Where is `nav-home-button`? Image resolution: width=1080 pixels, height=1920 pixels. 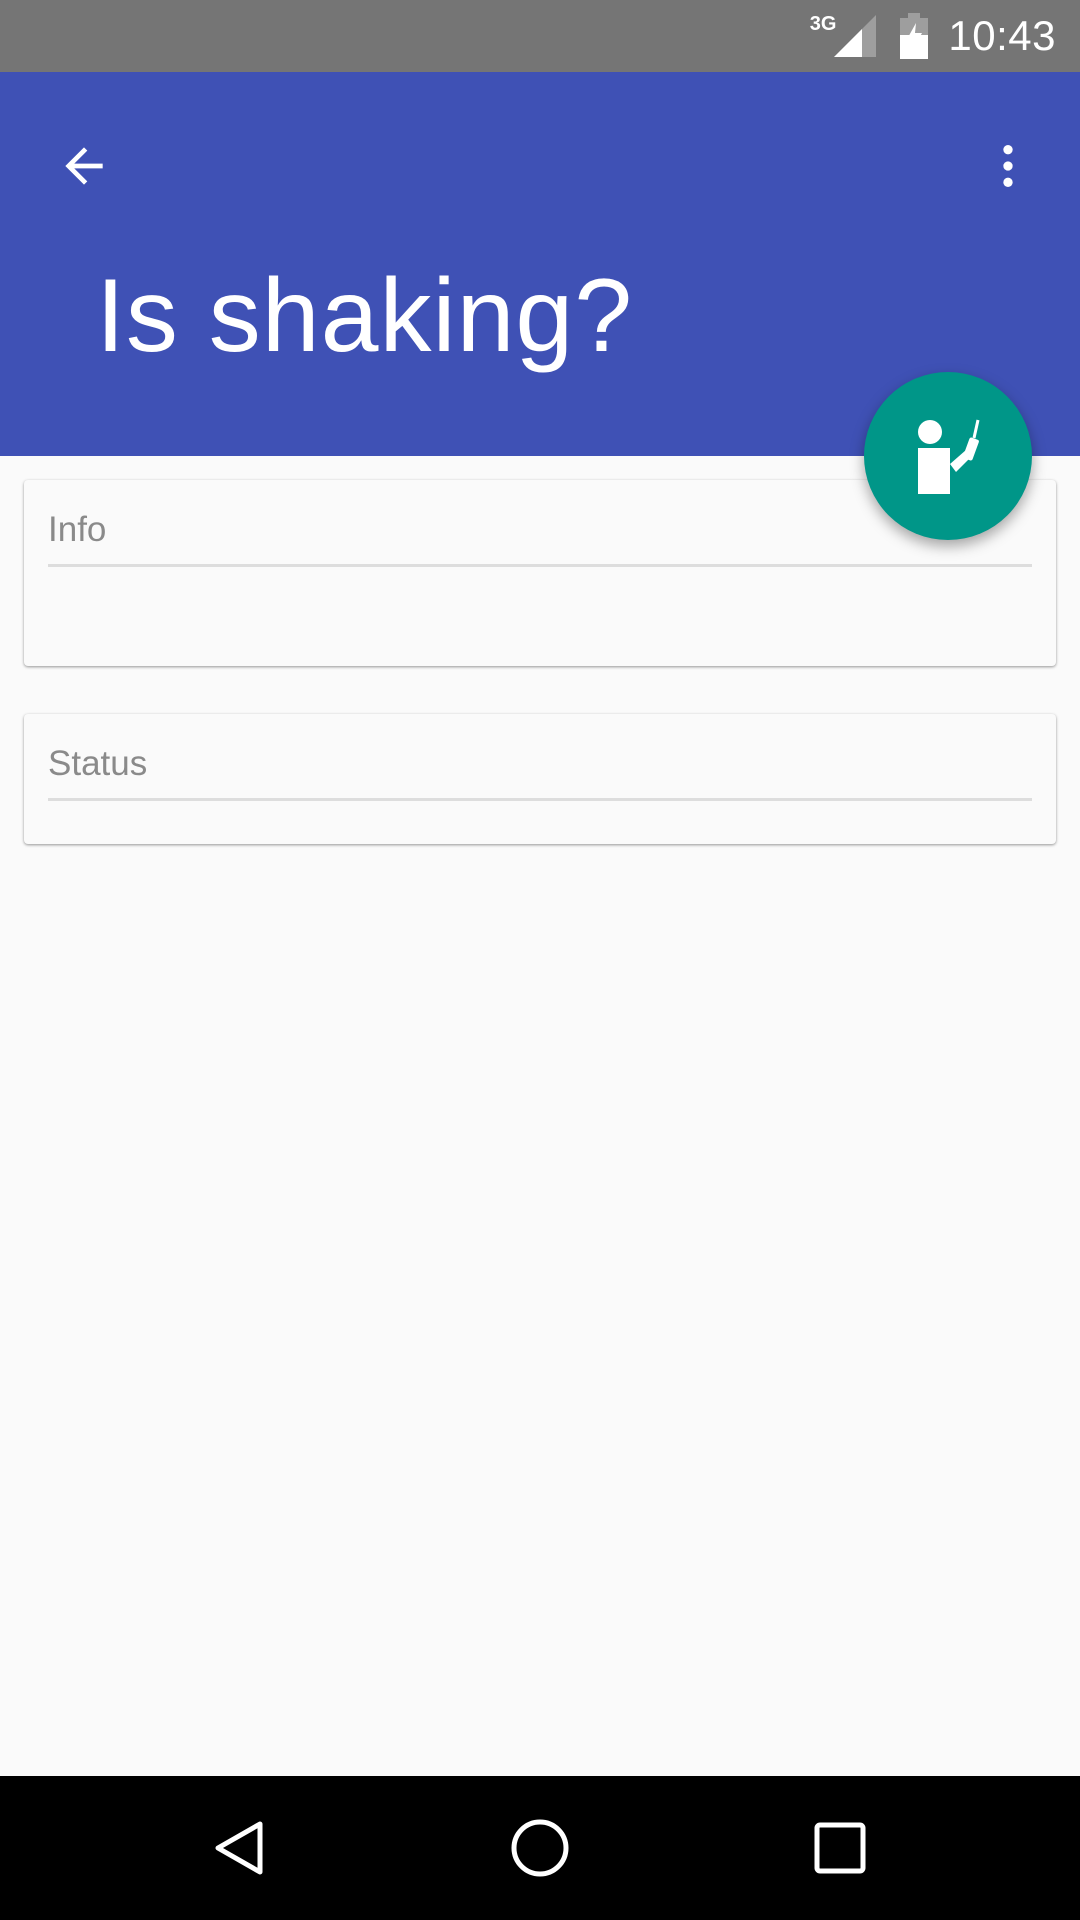 nav-home-button is located at coordinates (540, 1848).